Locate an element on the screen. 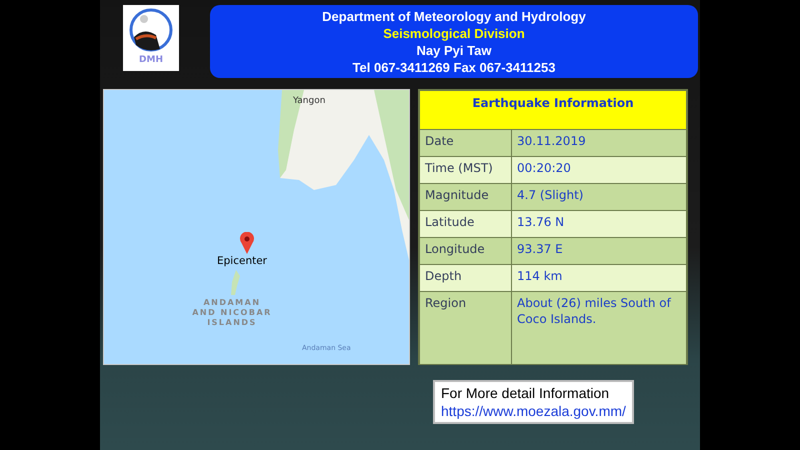 The width and height of the screenshot is (800, 450). row-value: 114 km is located at coordinates (599, 277).